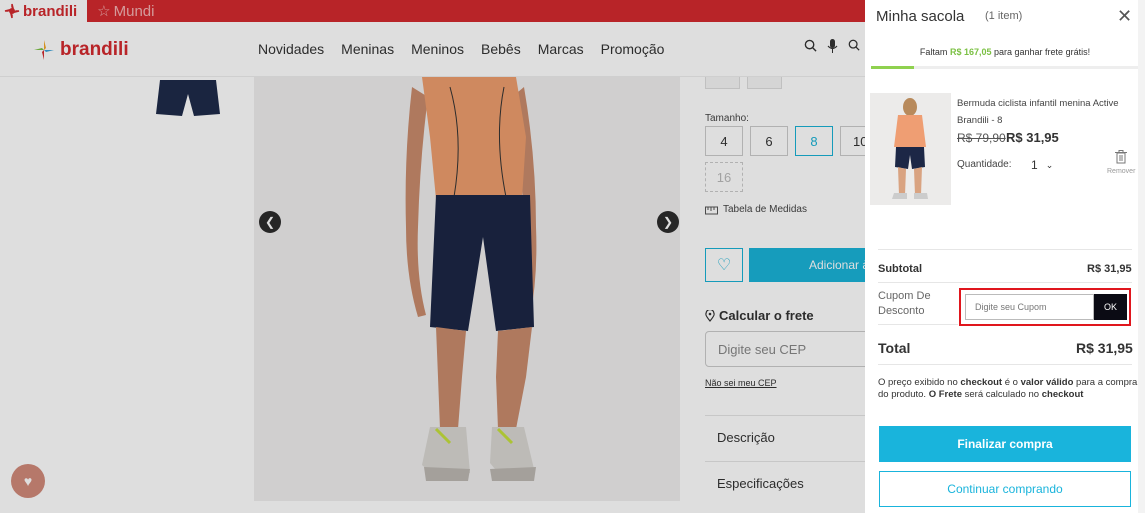 Image resolution: width=1145 pixels, height=513 pixels. What do you see at coordinates (1062, 394) in the screenshot?
I see `note-bold-4: checkout` at bounding box center [1062, 394].